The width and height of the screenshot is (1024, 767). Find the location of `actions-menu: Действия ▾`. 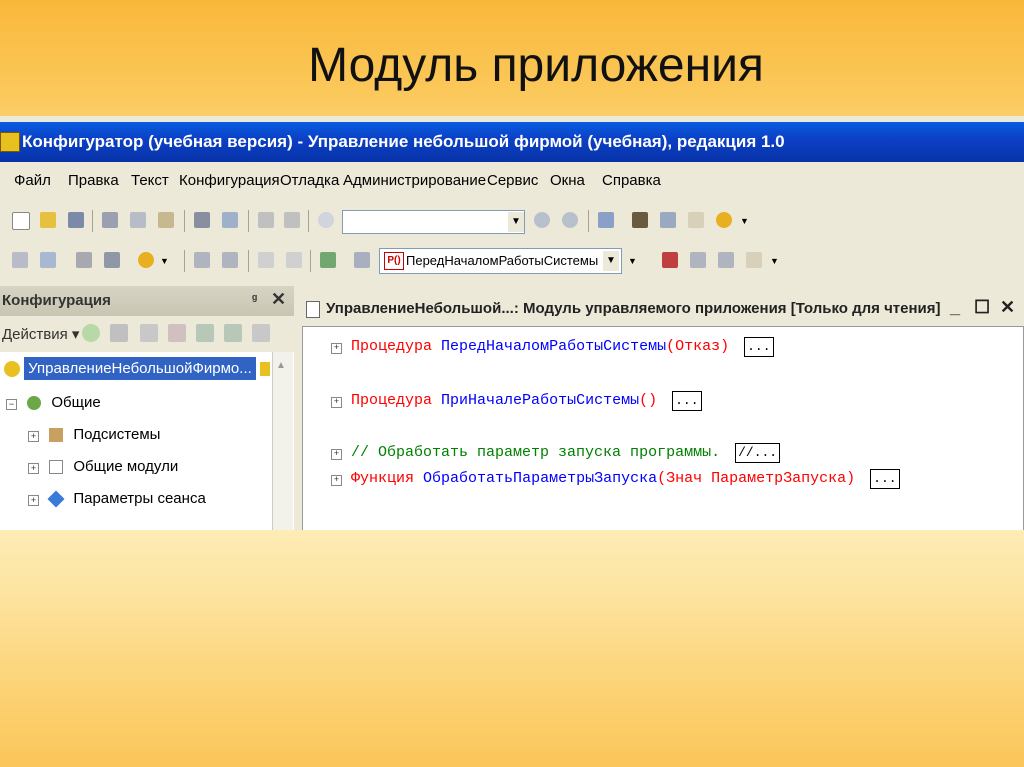

actions-menu: Действия ▾ is located at coordinates (40, 334).